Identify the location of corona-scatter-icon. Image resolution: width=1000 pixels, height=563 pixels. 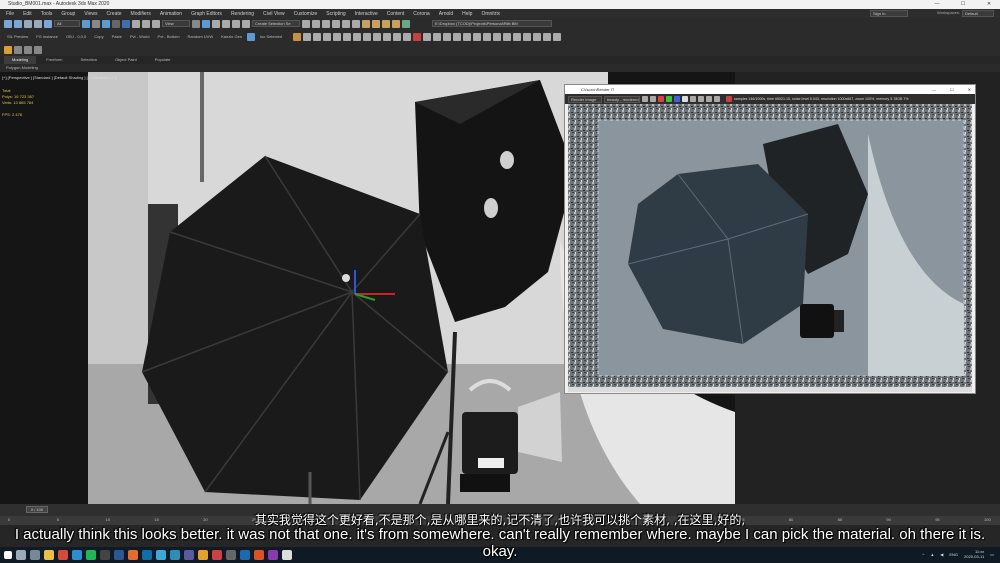
(327, 36).